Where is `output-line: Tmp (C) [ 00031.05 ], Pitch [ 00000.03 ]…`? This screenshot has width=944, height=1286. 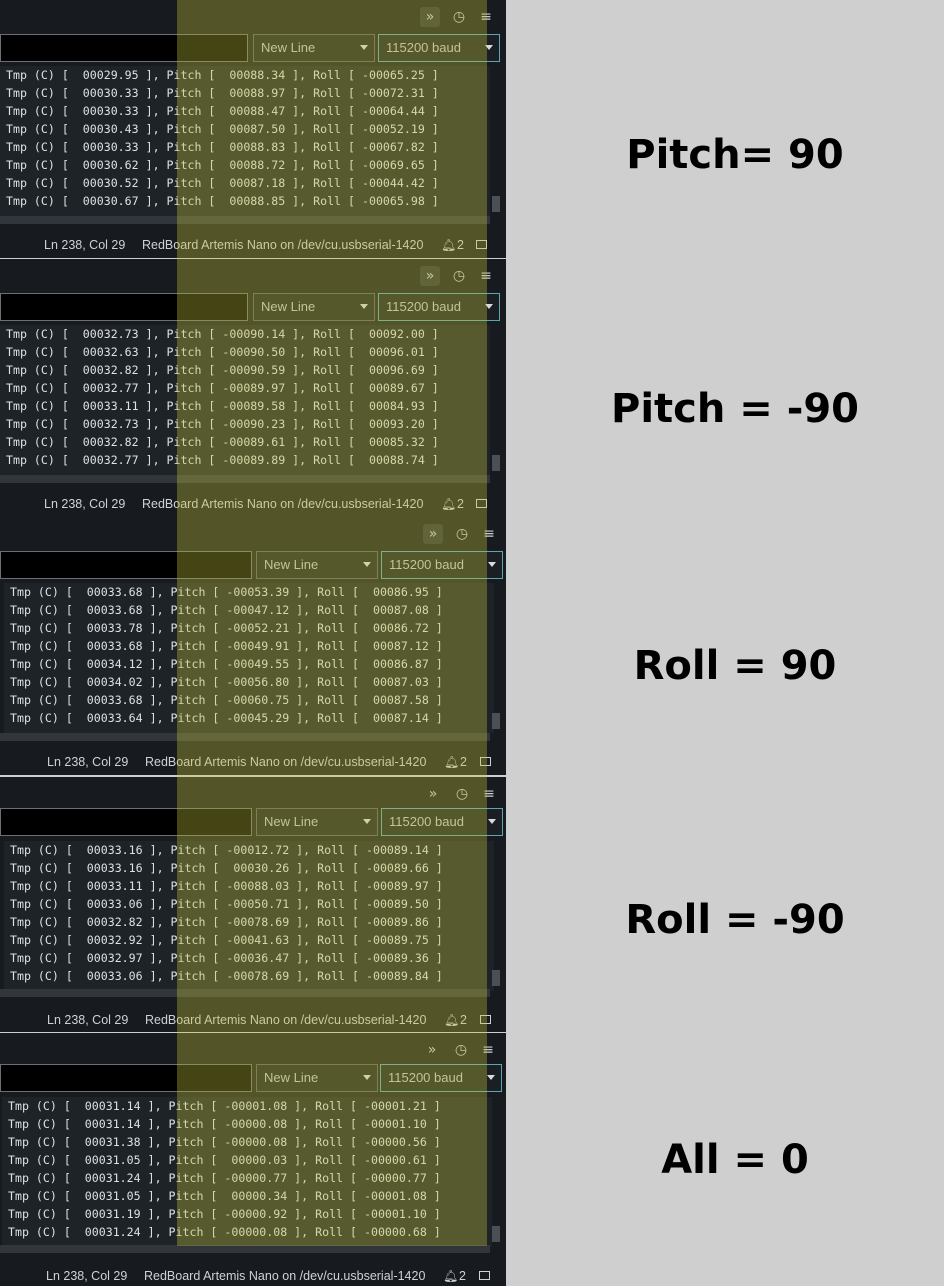
output-line: Tmp (C) [ 00031.05 ], Pitch [ 00000.03 ]… is located at coordinates (224, 1160).